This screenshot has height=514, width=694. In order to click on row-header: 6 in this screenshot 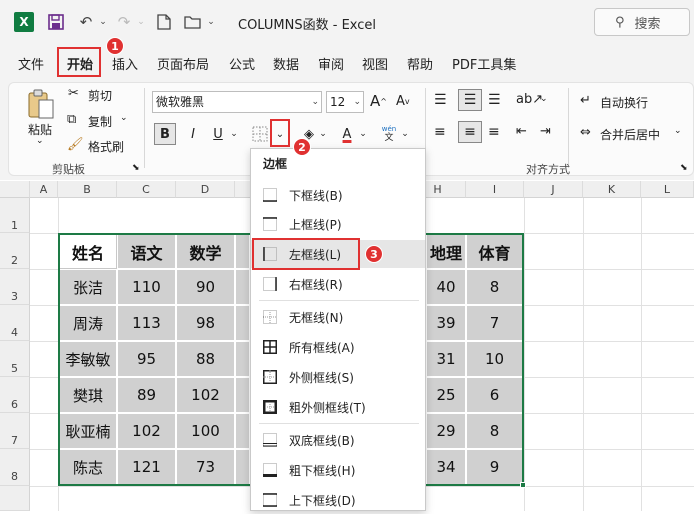, I will do `click(15, 395)`.